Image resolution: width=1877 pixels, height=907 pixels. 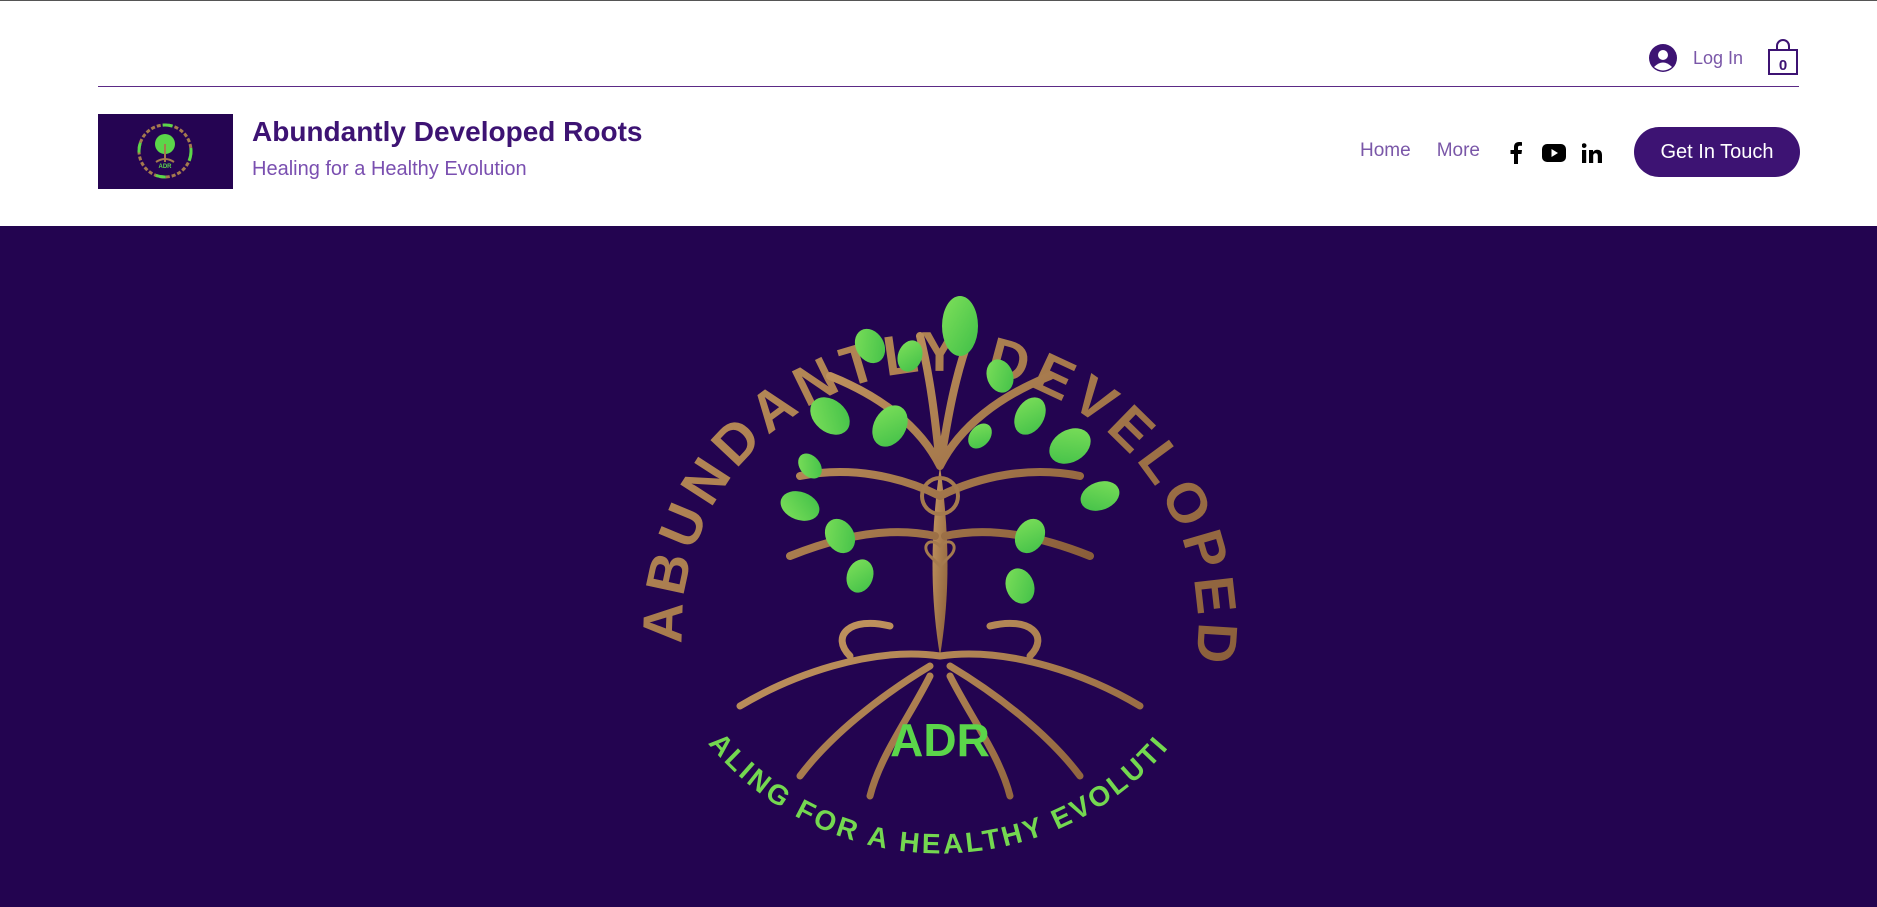 I want to click on site-title: Abundantly Developed Roots, so click(x=447, y=132).